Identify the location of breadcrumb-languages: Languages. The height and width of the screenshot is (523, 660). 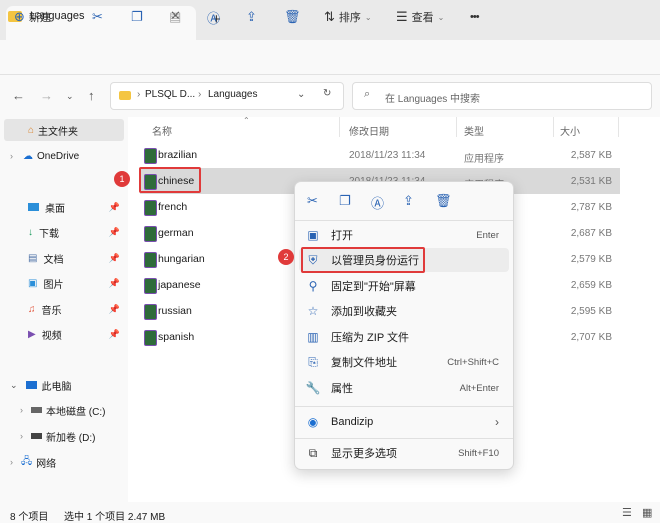
(233, 94).